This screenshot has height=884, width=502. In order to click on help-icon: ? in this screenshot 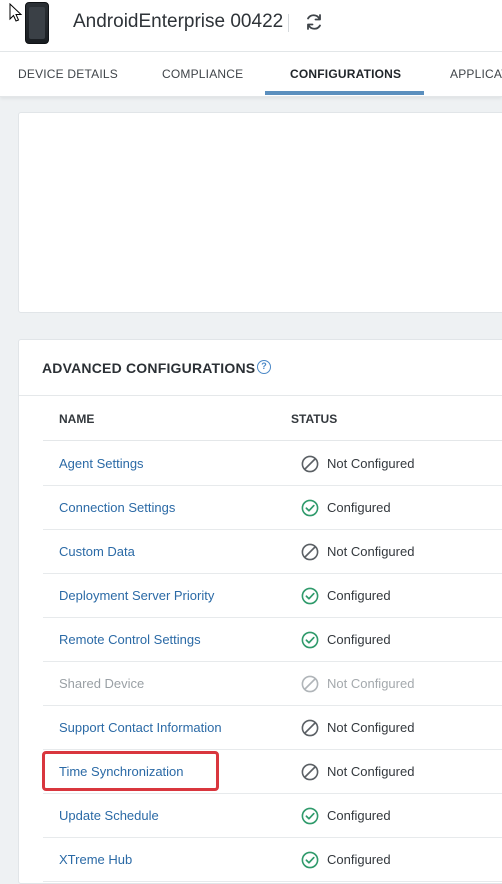, I will do `click(264, 367)`.